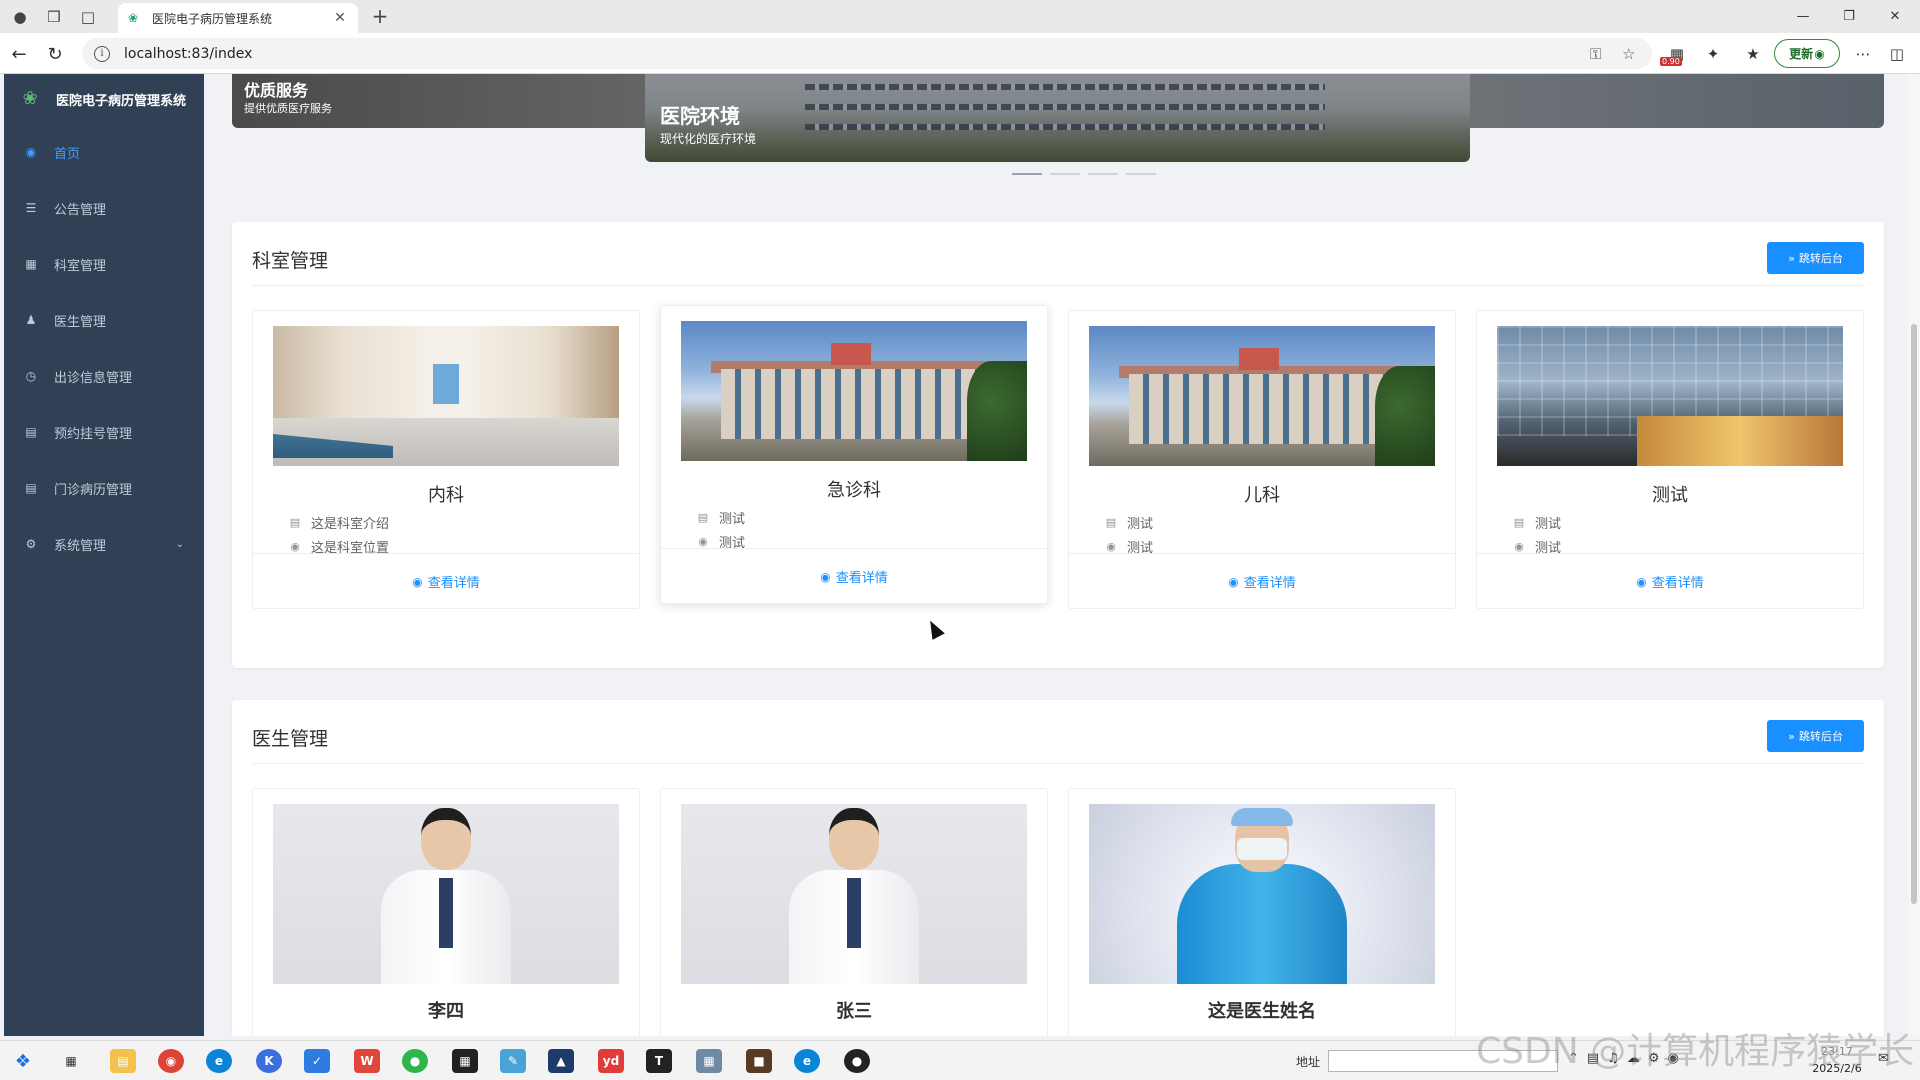 This screenshot has width=1920, height=1080. Describe the element at coordinates (102, 53) in the screenshot. I see `site-info-icon: i` at that location.